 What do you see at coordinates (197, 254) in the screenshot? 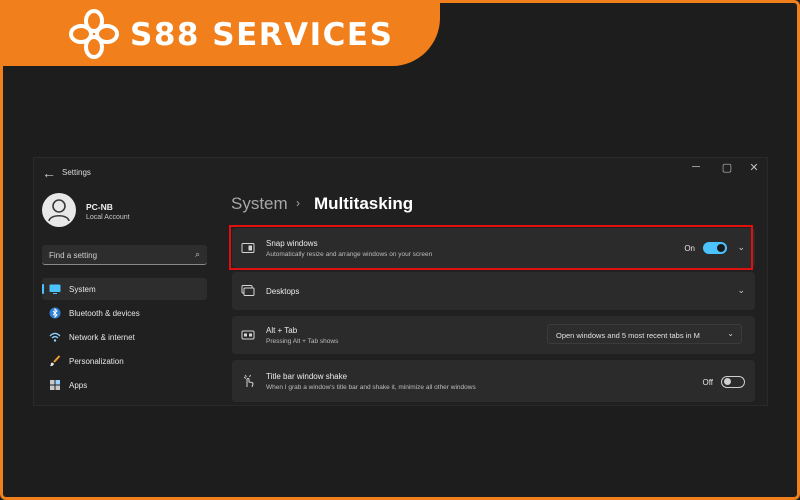
I see `search-icon: ⌕` at bounding box center [197, 254].